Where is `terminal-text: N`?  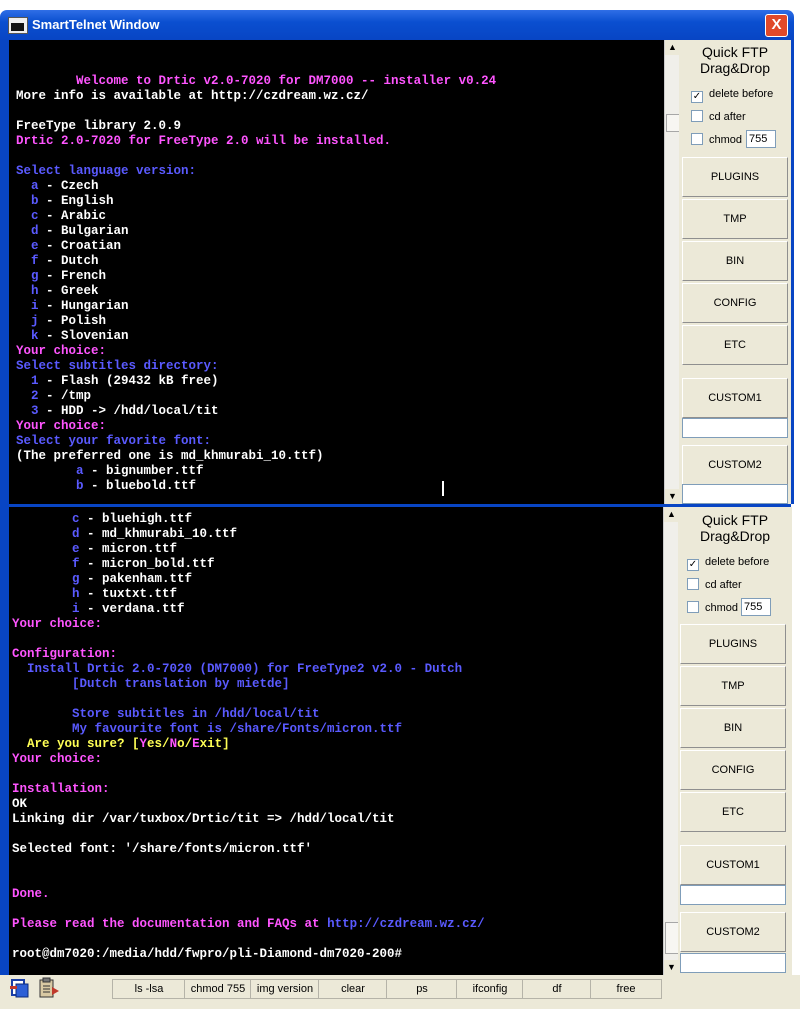 terminal-text: N is located at coordinates (173, 744).